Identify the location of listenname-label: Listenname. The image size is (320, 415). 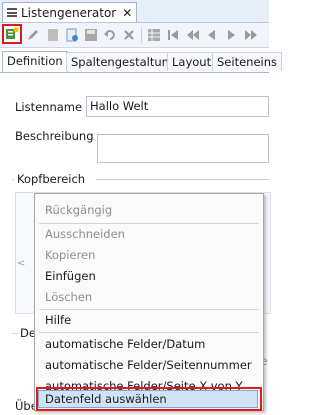
(49, 107).